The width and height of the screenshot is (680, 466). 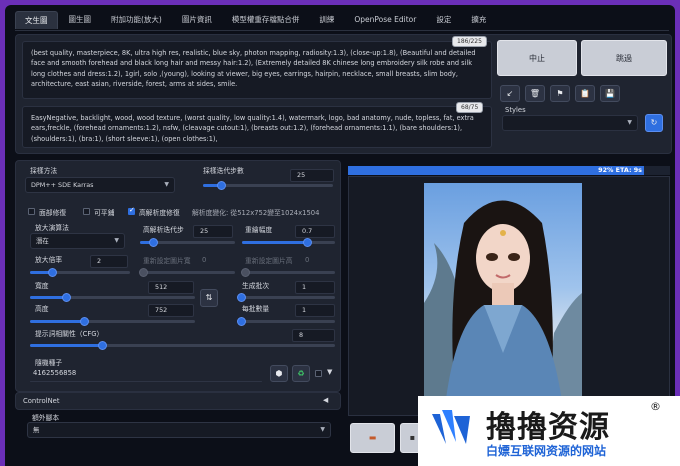 What do you see at coordinates (286, 297) in the screenshot?
I see `batch-count-slider` at bounding box center [286, 297].